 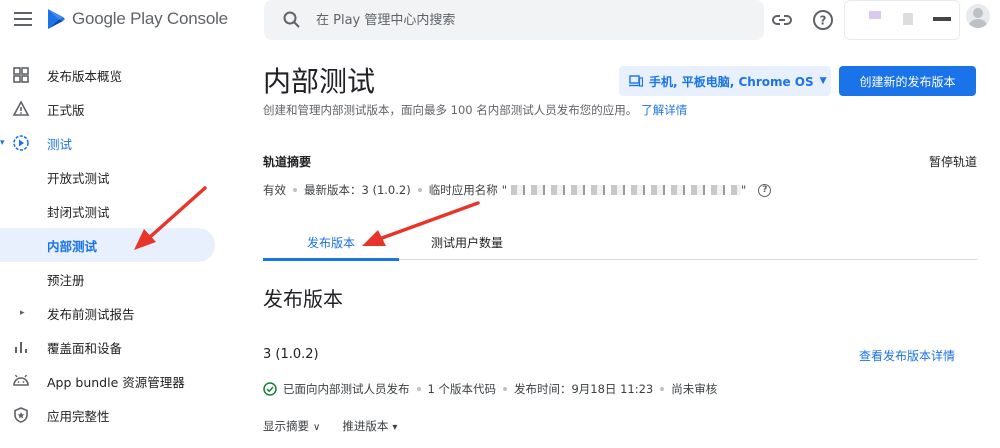 I want to click on search-icon, so click(x=291, y=19).